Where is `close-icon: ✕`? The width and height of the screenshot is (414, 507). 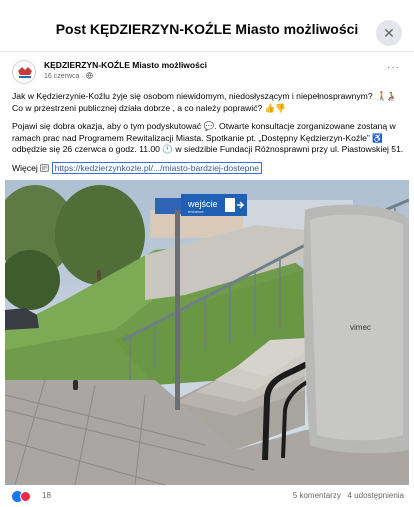
close-icon: ✕ is located at coordinates (389, 32).